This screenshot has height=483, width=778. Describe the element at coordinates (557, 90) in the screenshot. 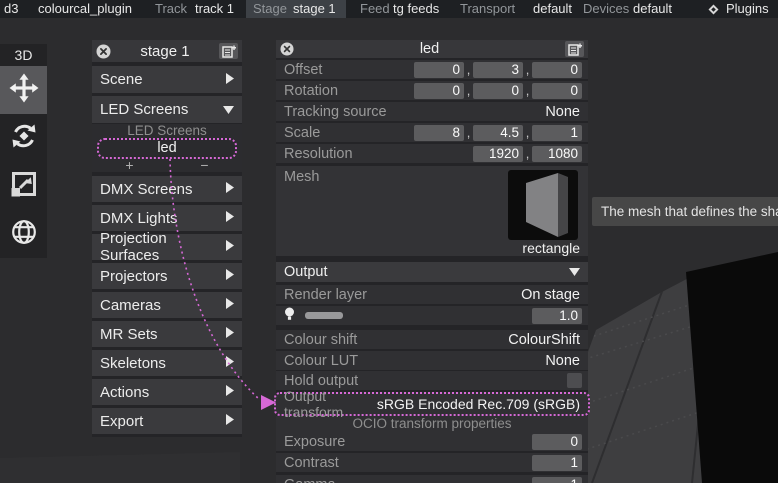

I see `rotation-z-field: 0` at that location.